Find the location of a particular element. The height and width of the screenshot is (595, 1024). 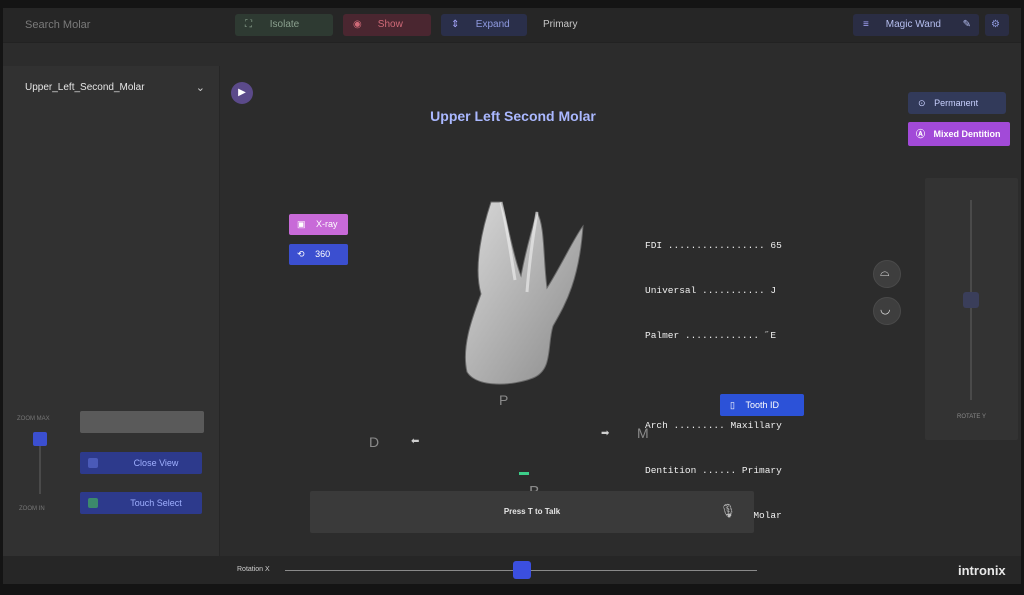

upper-arch-button: ⌓ is located at coordinates (887, 274).